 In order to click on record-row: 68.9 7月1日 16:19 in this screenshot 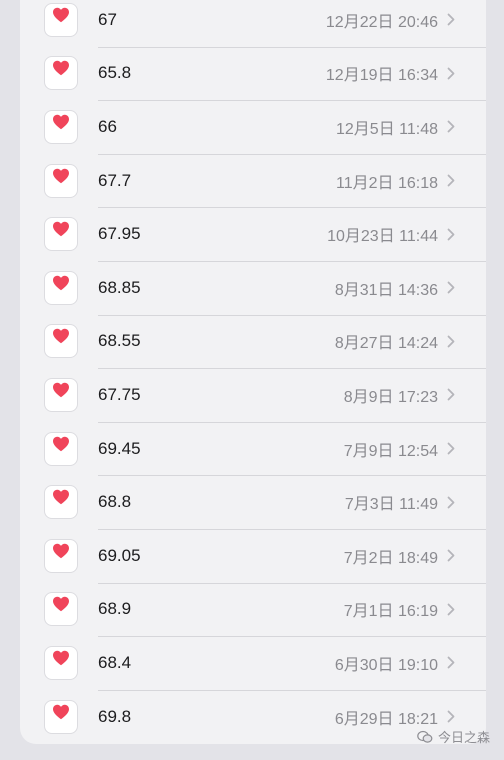, I will do `click(253, 610)`.